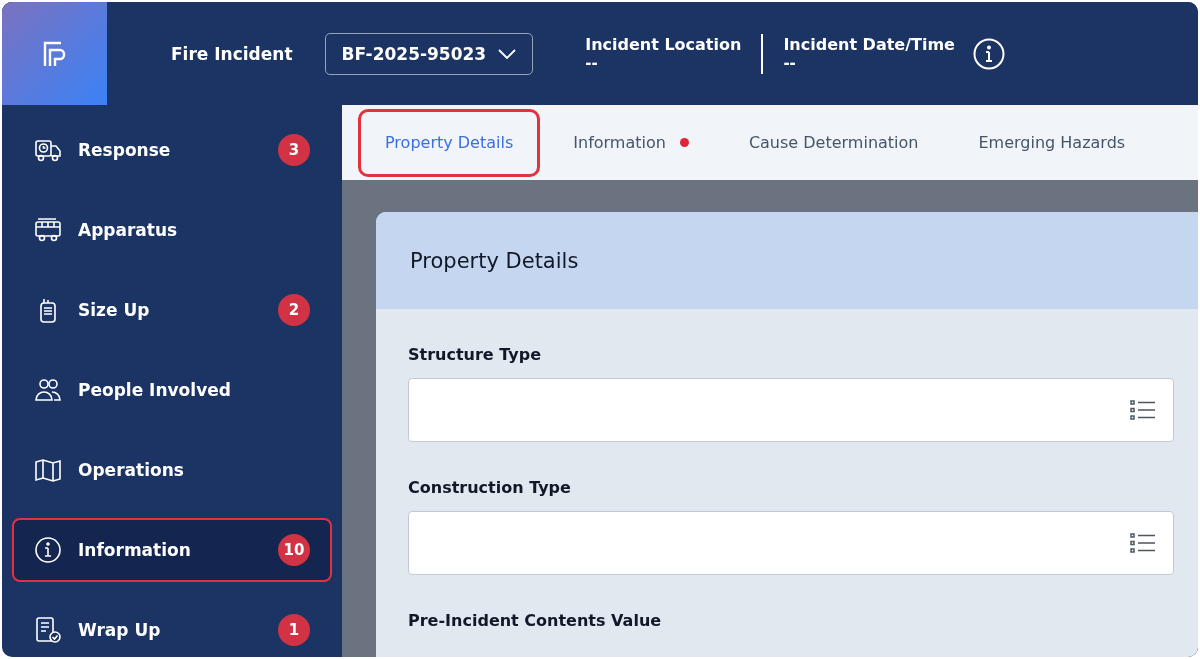 The image size is (1200, 659). What do you see at coordinates (232, 53) in the screenshot?
I see `module-title: Fire Incident` at bounding box center [232, 53].